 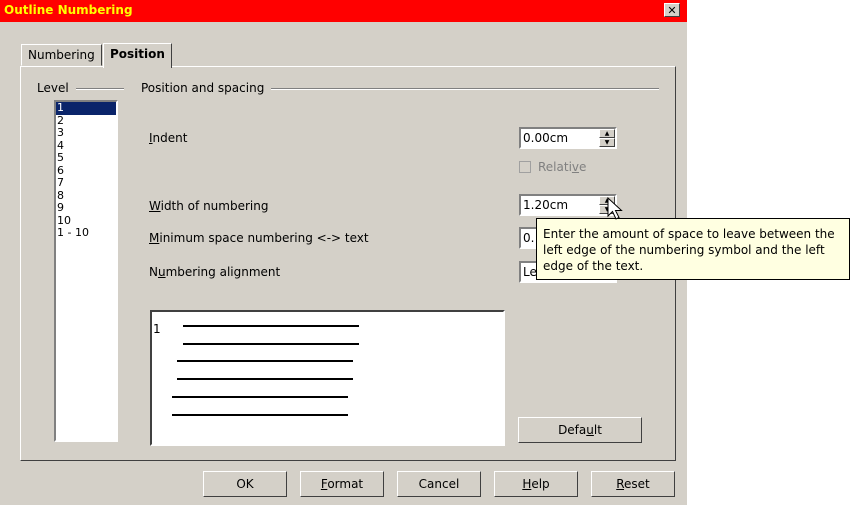 What do you see at coordinates (580, 430) in the screenshot?
I see `default-button: Default` at bounding box center [580, 430].